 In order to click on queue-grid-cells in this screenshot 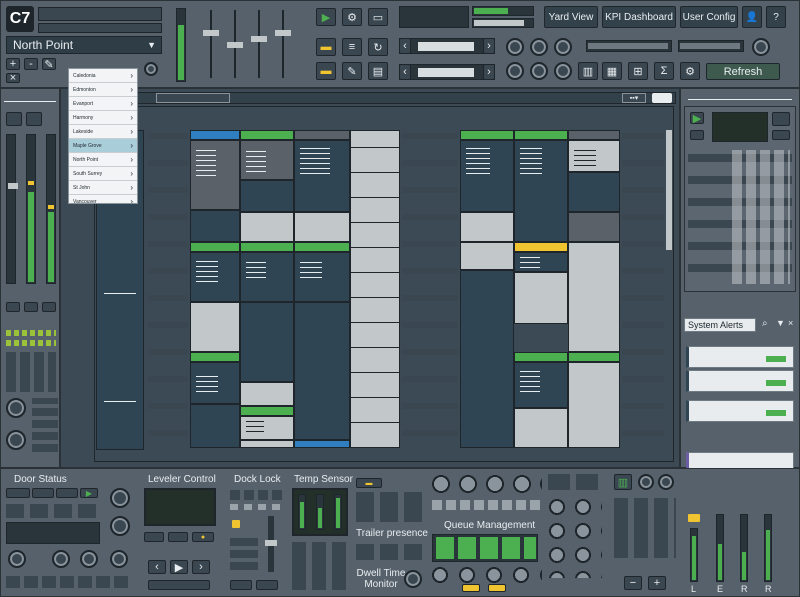, I will do `click(486, 548)`.